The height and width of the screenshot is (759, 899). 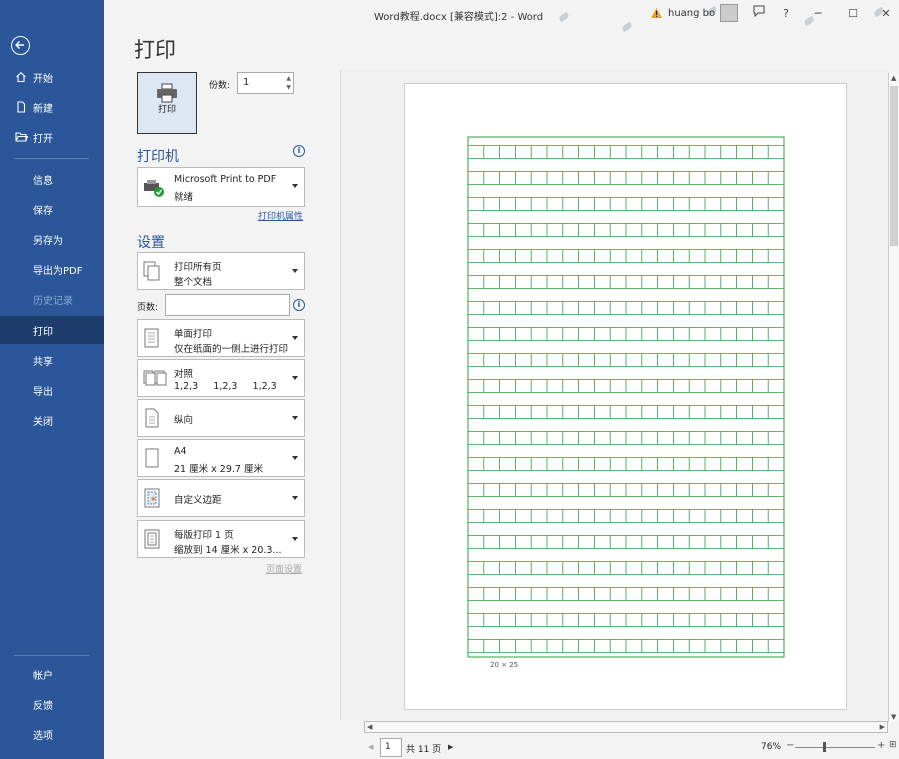 What do you see at coordinates (43, 422) in the screenshot?
I see `sidebar-item-label: 关闭` at bounding box center [43, 422].